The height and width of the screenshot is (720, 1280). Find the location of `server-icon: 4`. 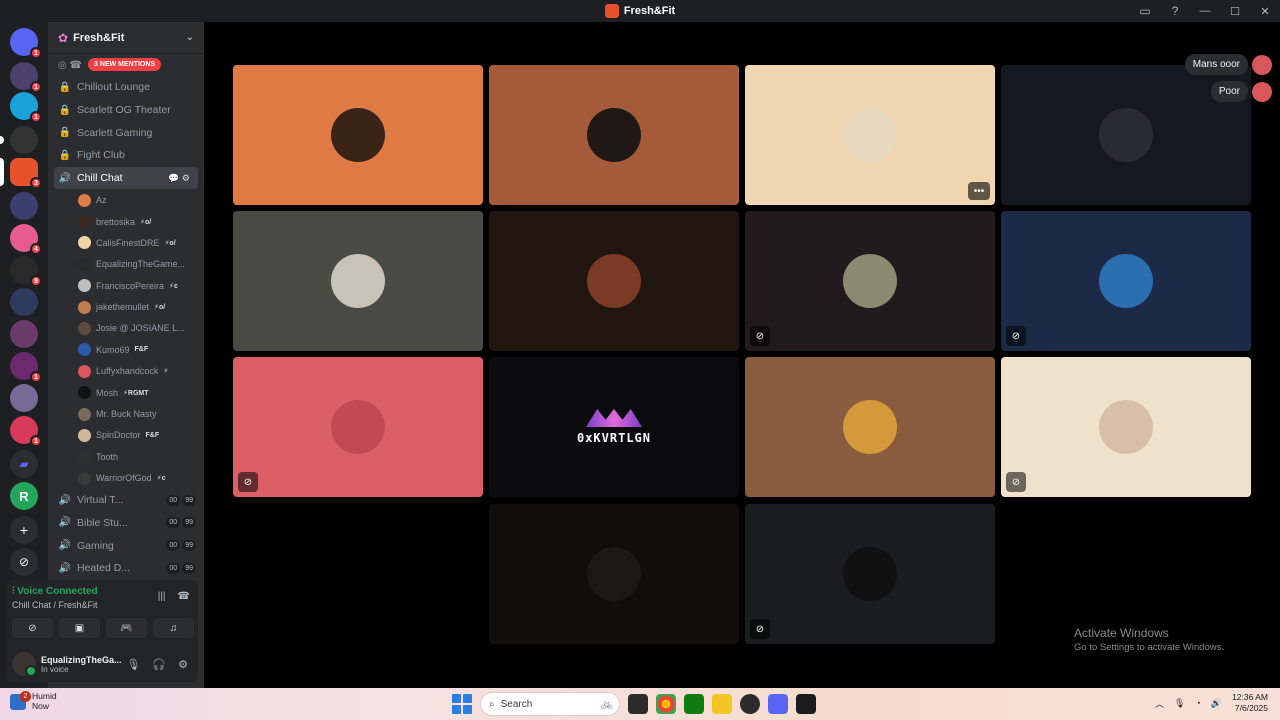

server-icon: 4 is located at coordinates (26, 239).